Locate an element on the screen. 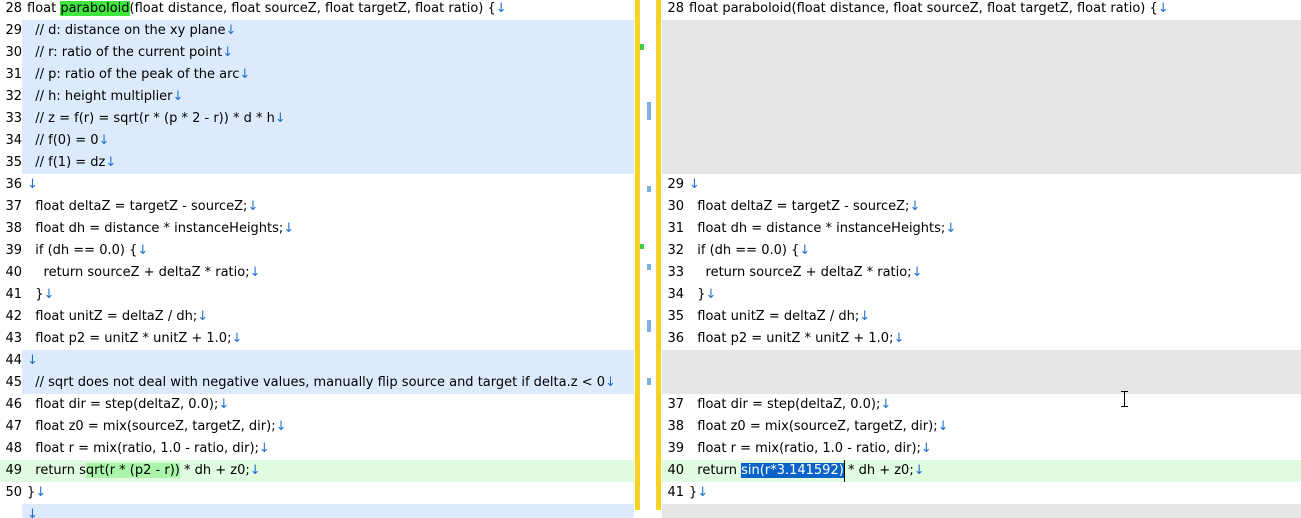  code-line: 43 float p2 = unitZ * unitZ + 1.0;↓ is located at coordinates (317, 339).